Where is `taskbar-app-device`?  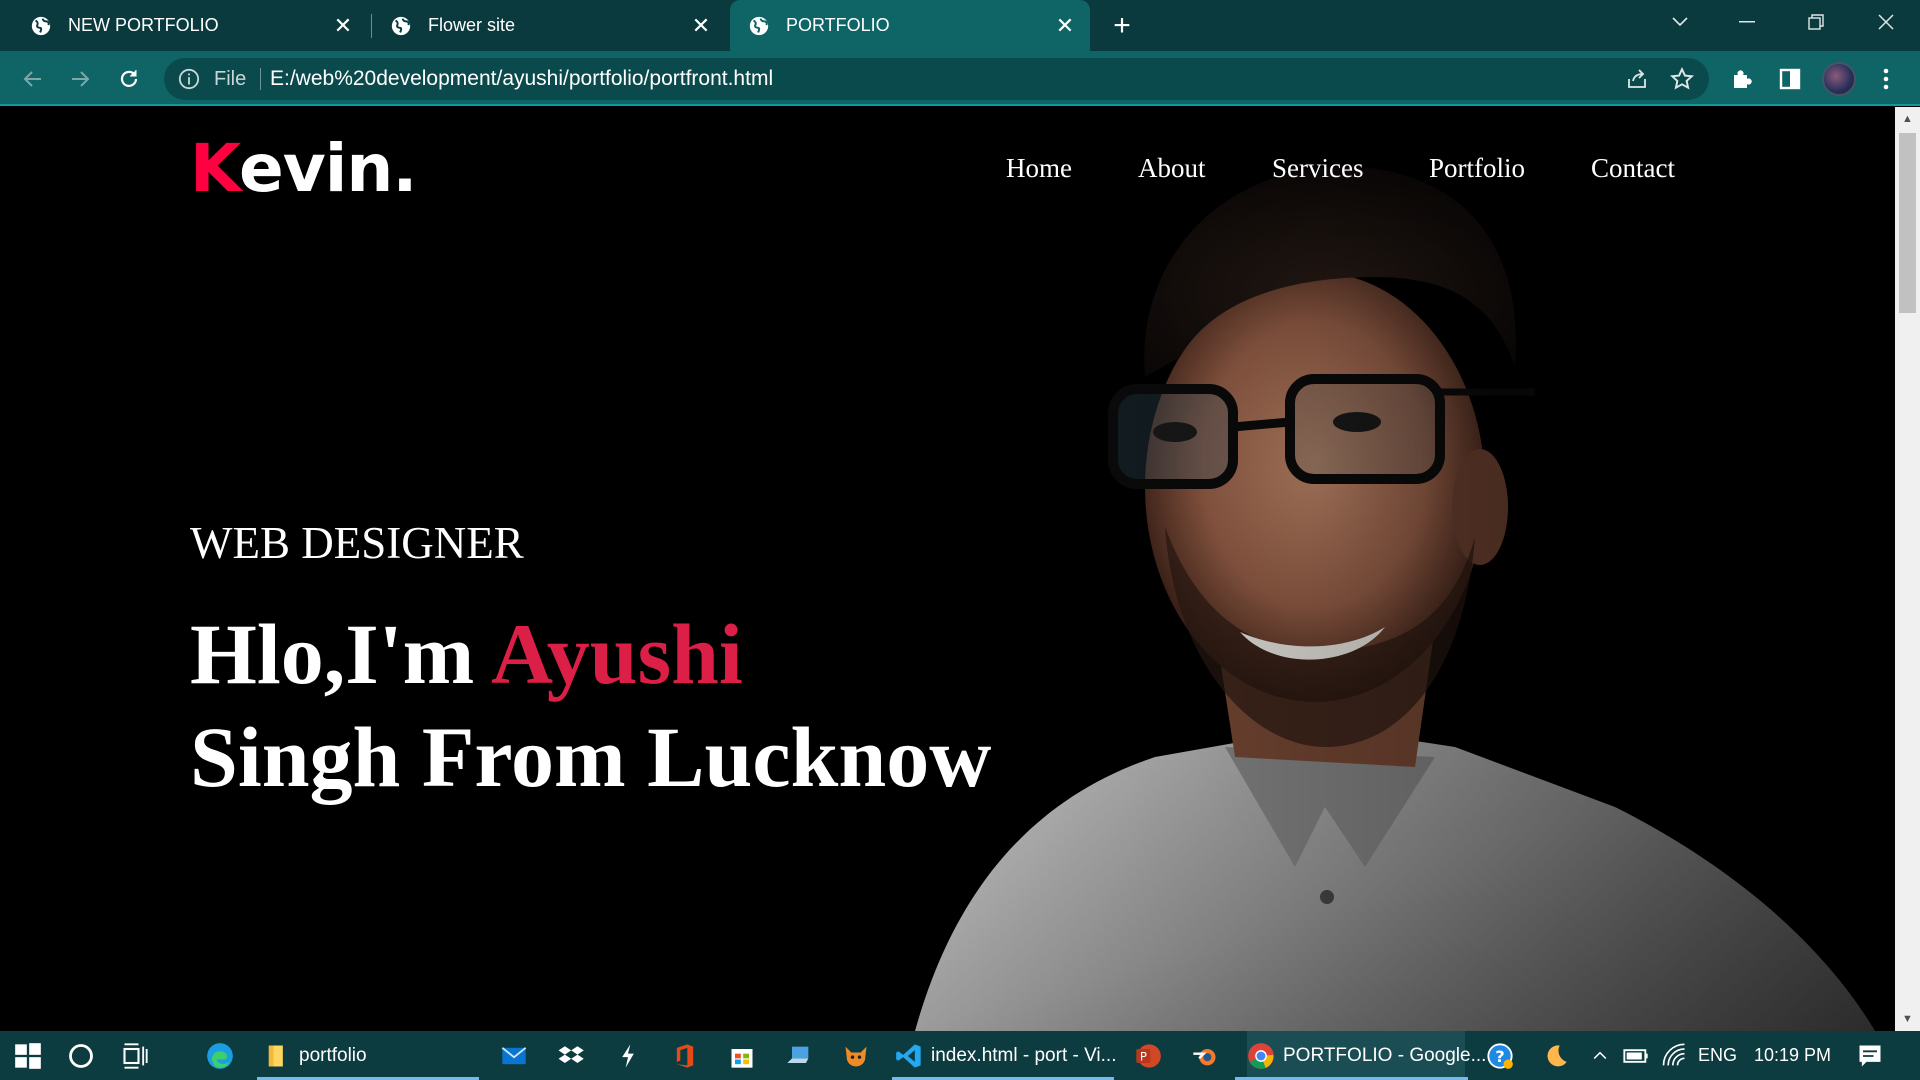 taskbar-app-device is located at coordinates (803, 1055).